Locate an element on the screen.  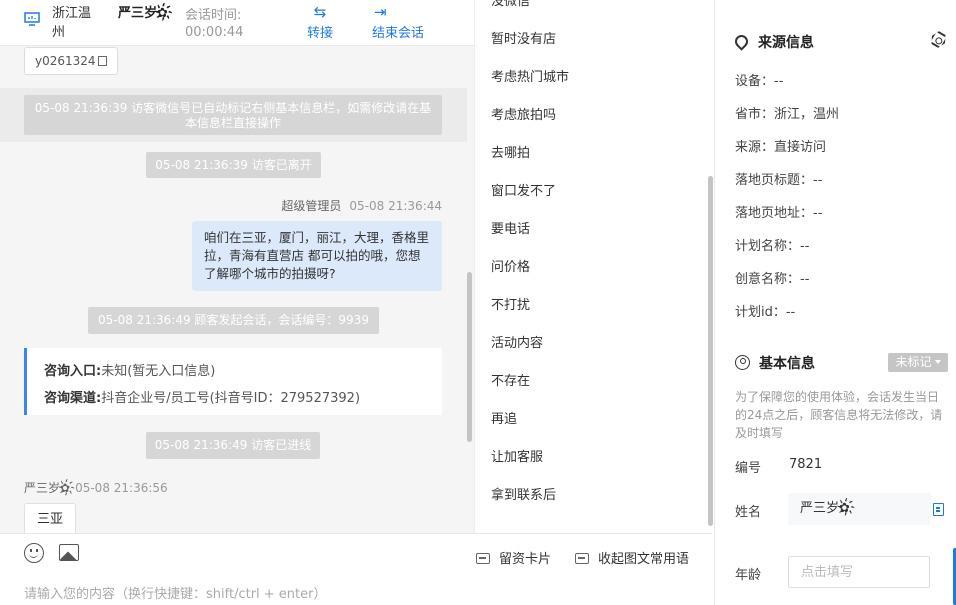
document-icon is located at coordinates (938, 509).